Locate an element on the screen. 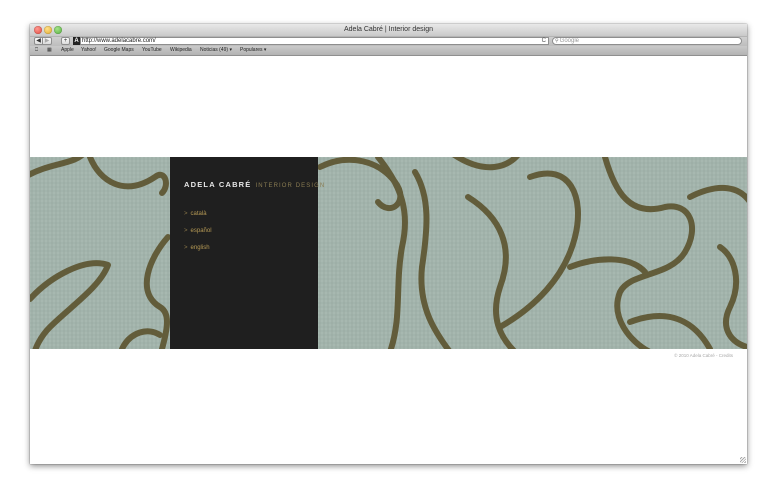 The image size is (780, 496). language-label: español is located at coordinates (201, 231).